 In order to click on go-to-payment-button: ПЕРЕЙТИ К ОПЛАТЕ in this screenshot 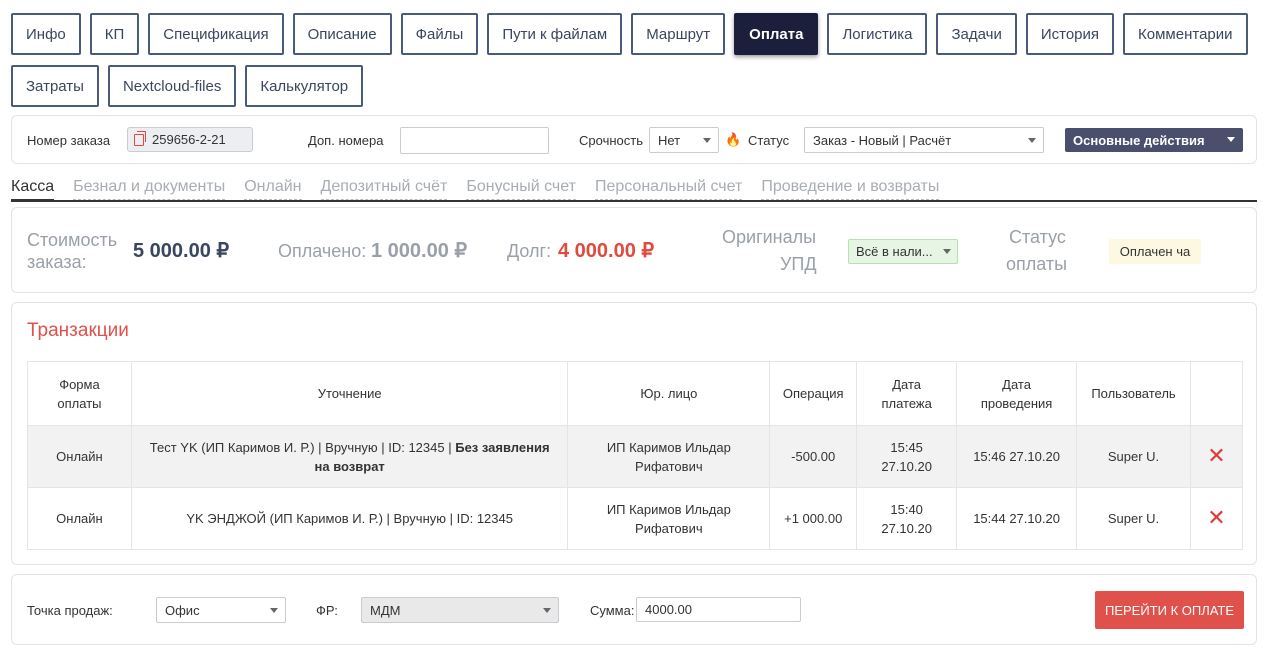, I will do `click(1169, 610)`.